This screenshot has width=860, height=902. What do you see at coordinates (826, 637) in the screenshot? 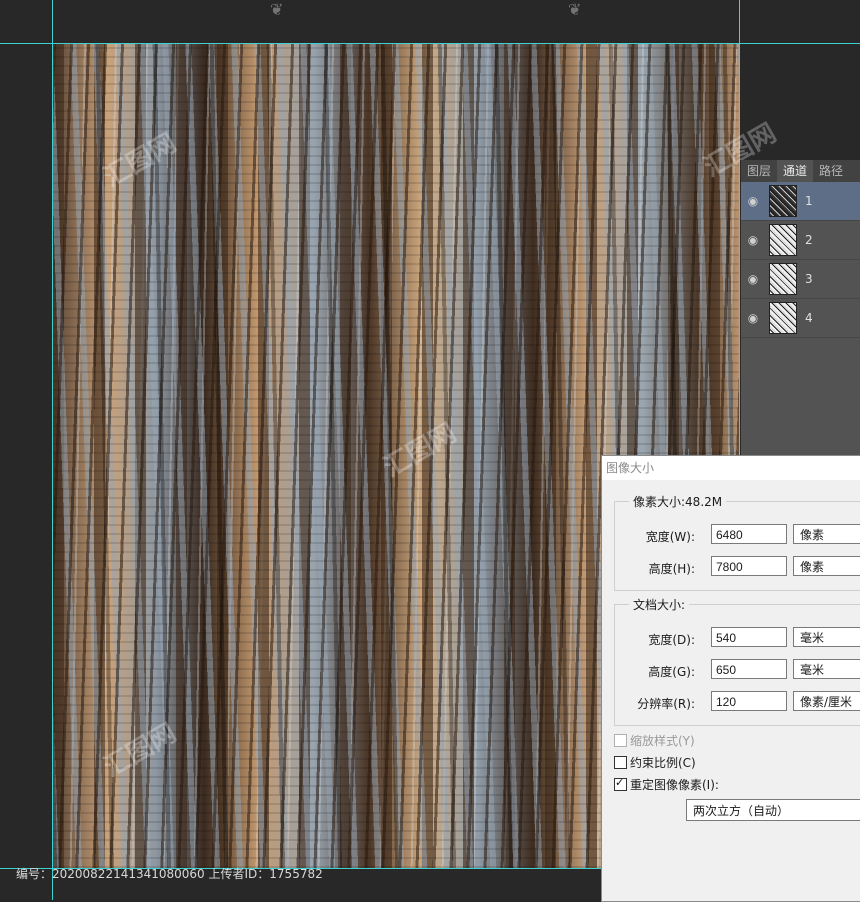
I see `doc-width-unit-select: 毫米` at bounding box center [826, 637].